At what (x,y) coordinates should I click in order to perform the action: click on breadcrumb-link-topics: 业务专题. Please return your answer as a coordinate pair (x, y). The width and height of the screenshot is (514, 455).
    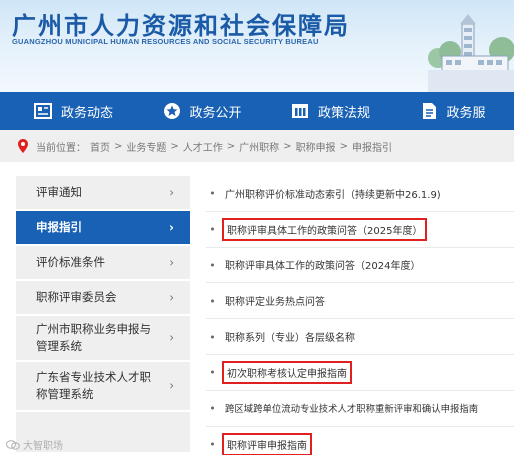
    Looking at the image, I should click on (146, 146).